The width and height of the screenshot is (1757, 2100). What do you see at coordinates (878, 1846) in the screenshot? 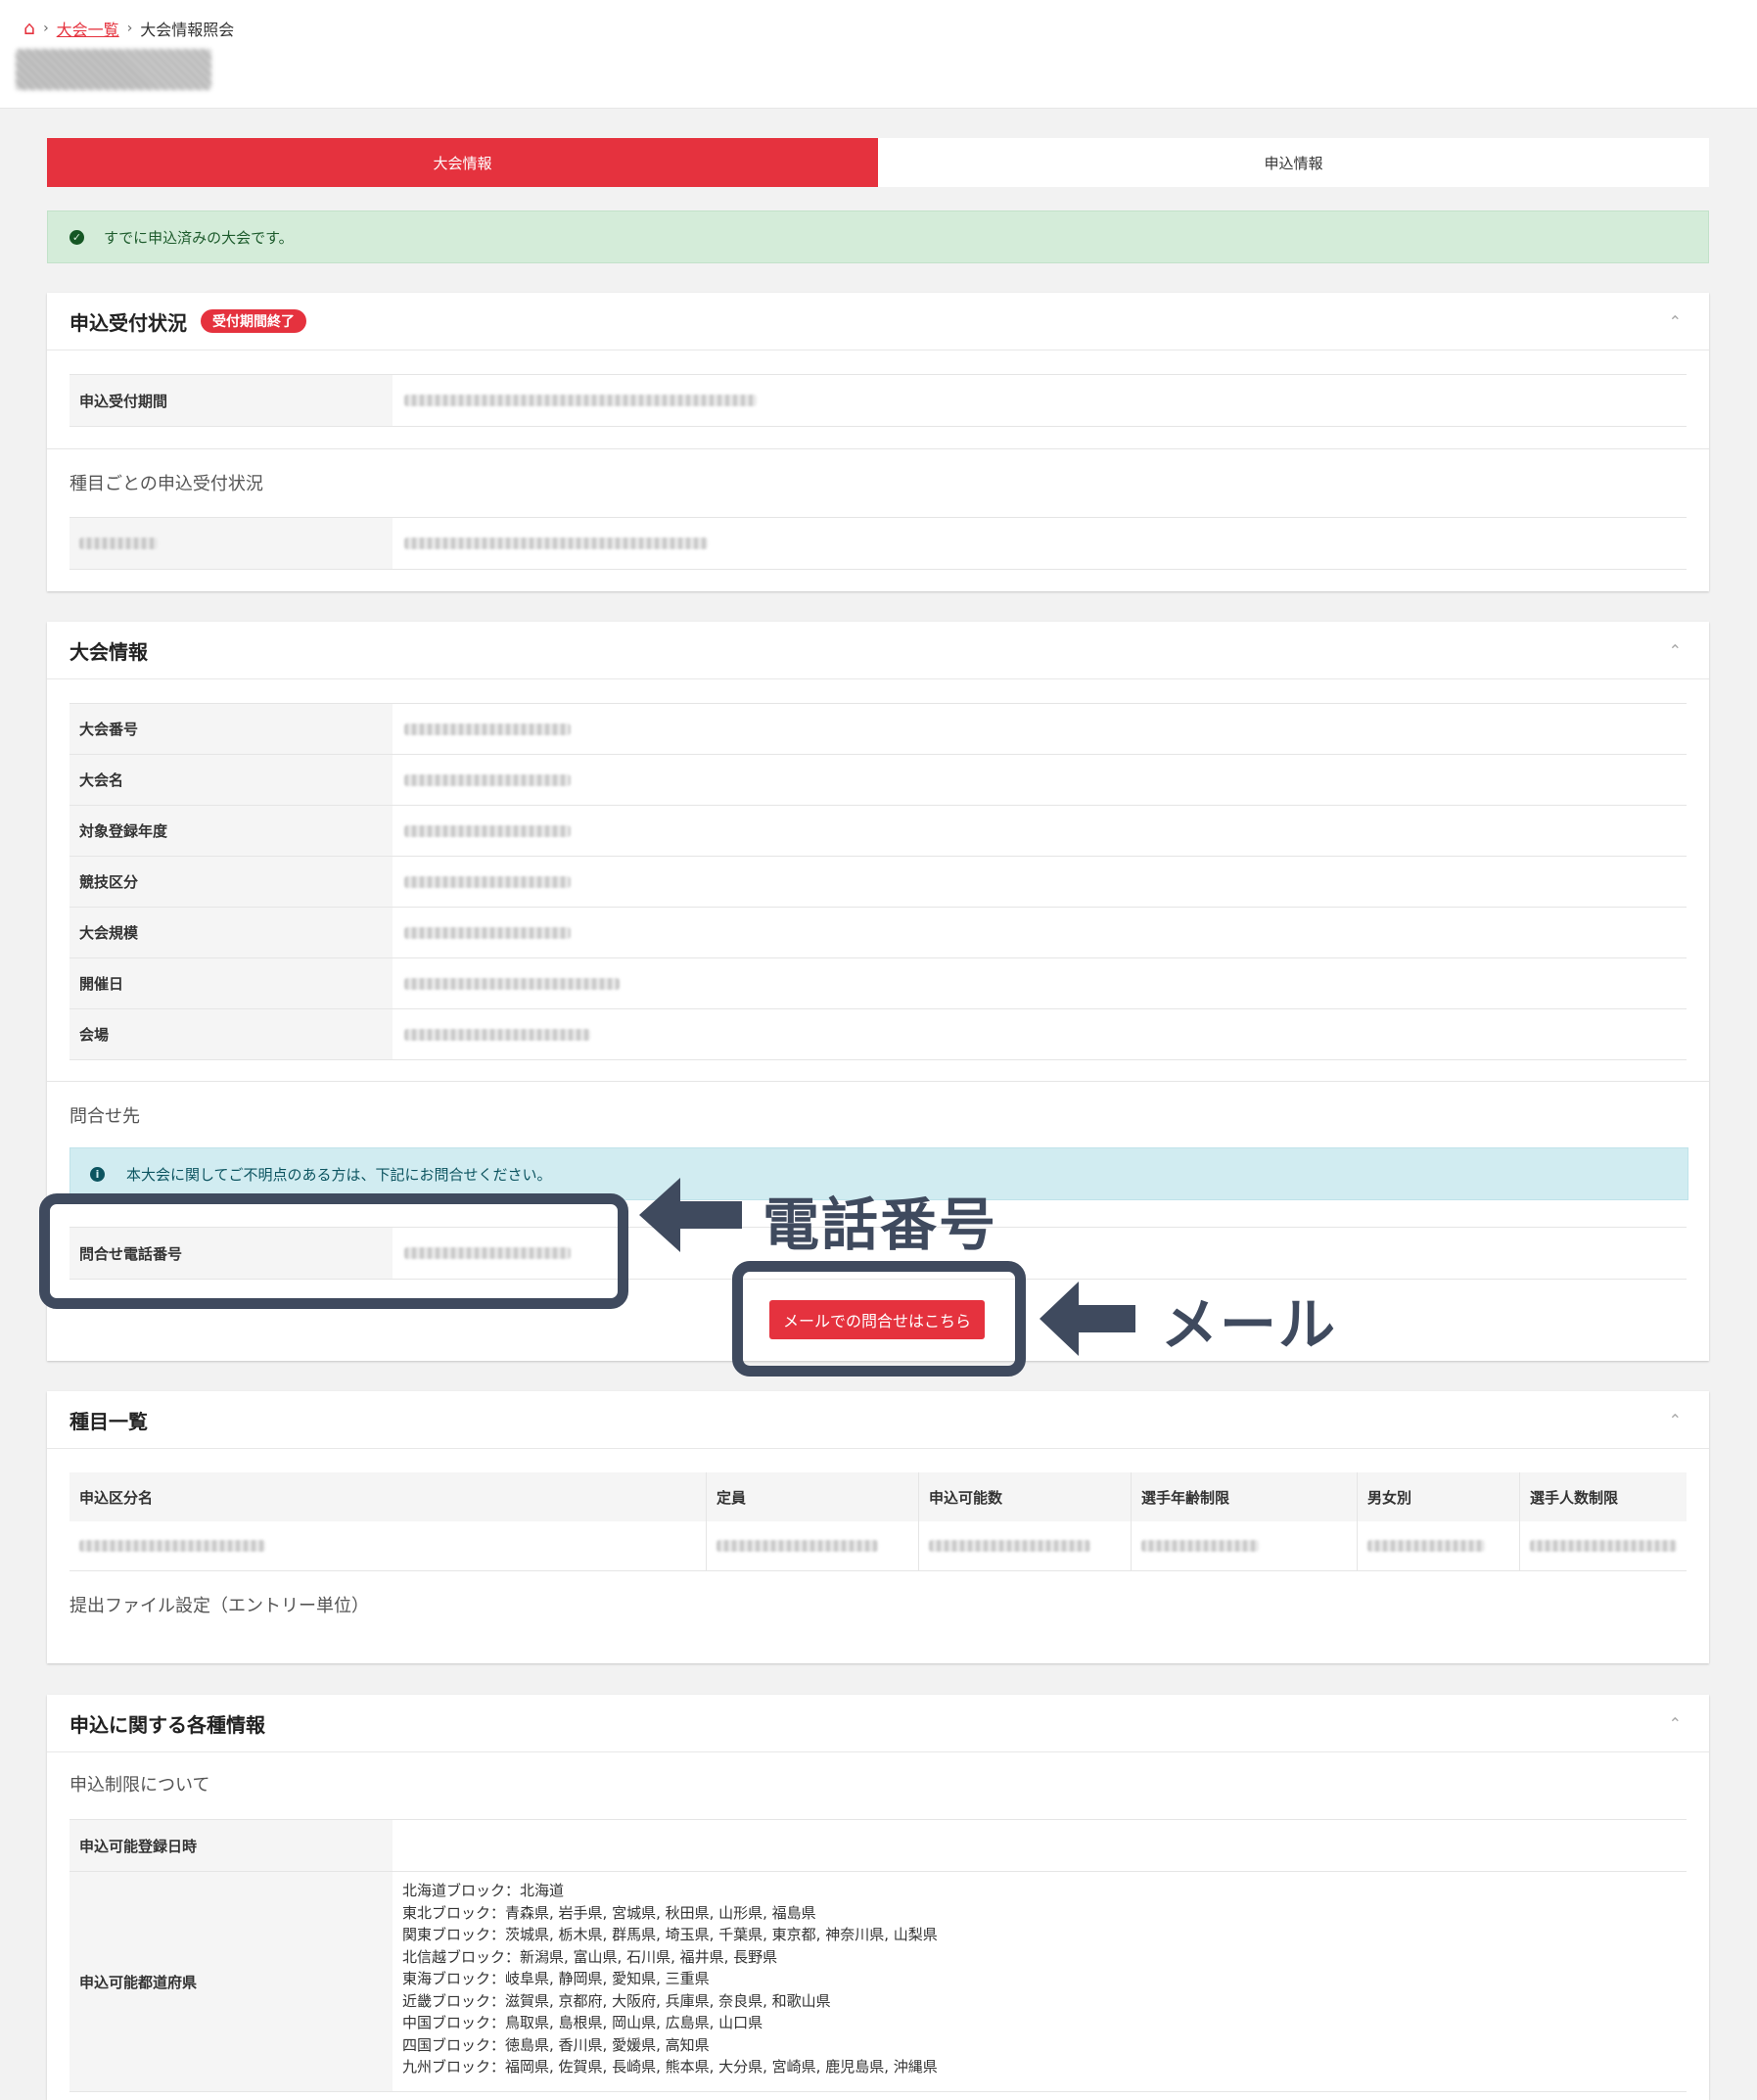
I see `table-row: 申込可能登録日時` at bounding box center [878, 1846].